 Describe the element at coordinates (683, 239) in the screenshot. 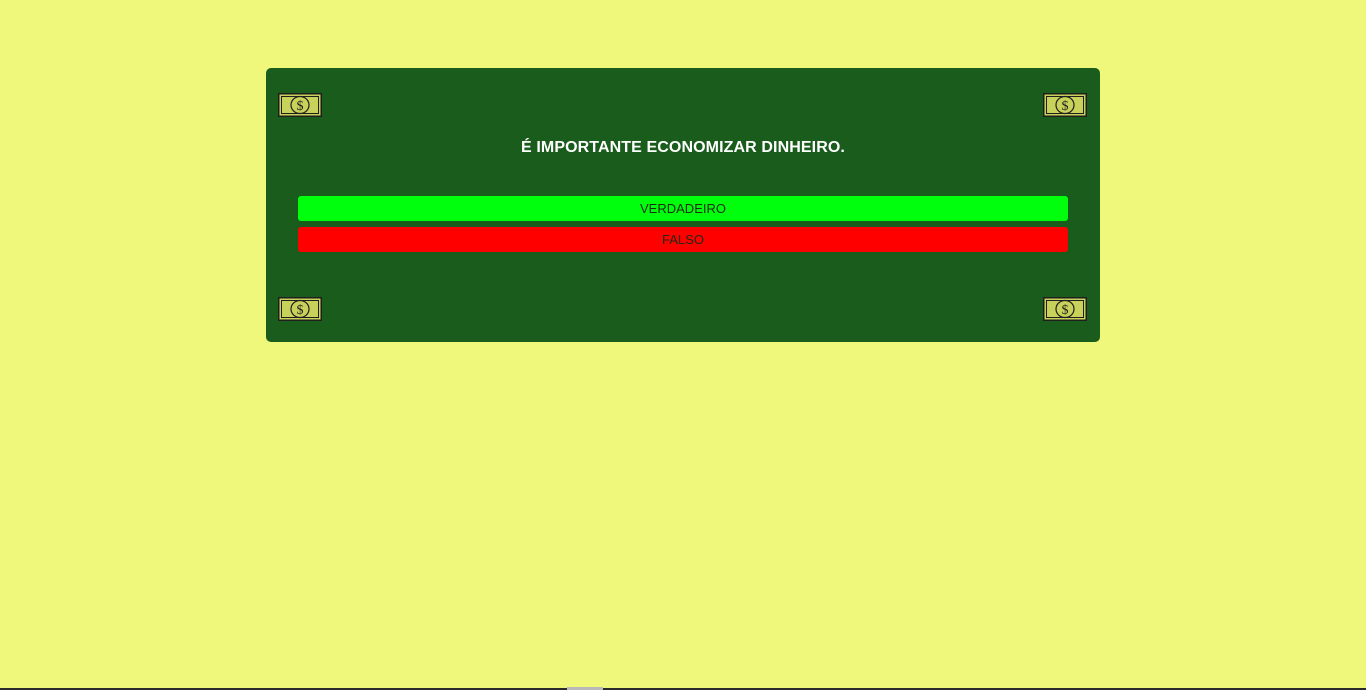

I see `false-answer-button: FALSO` at that location.